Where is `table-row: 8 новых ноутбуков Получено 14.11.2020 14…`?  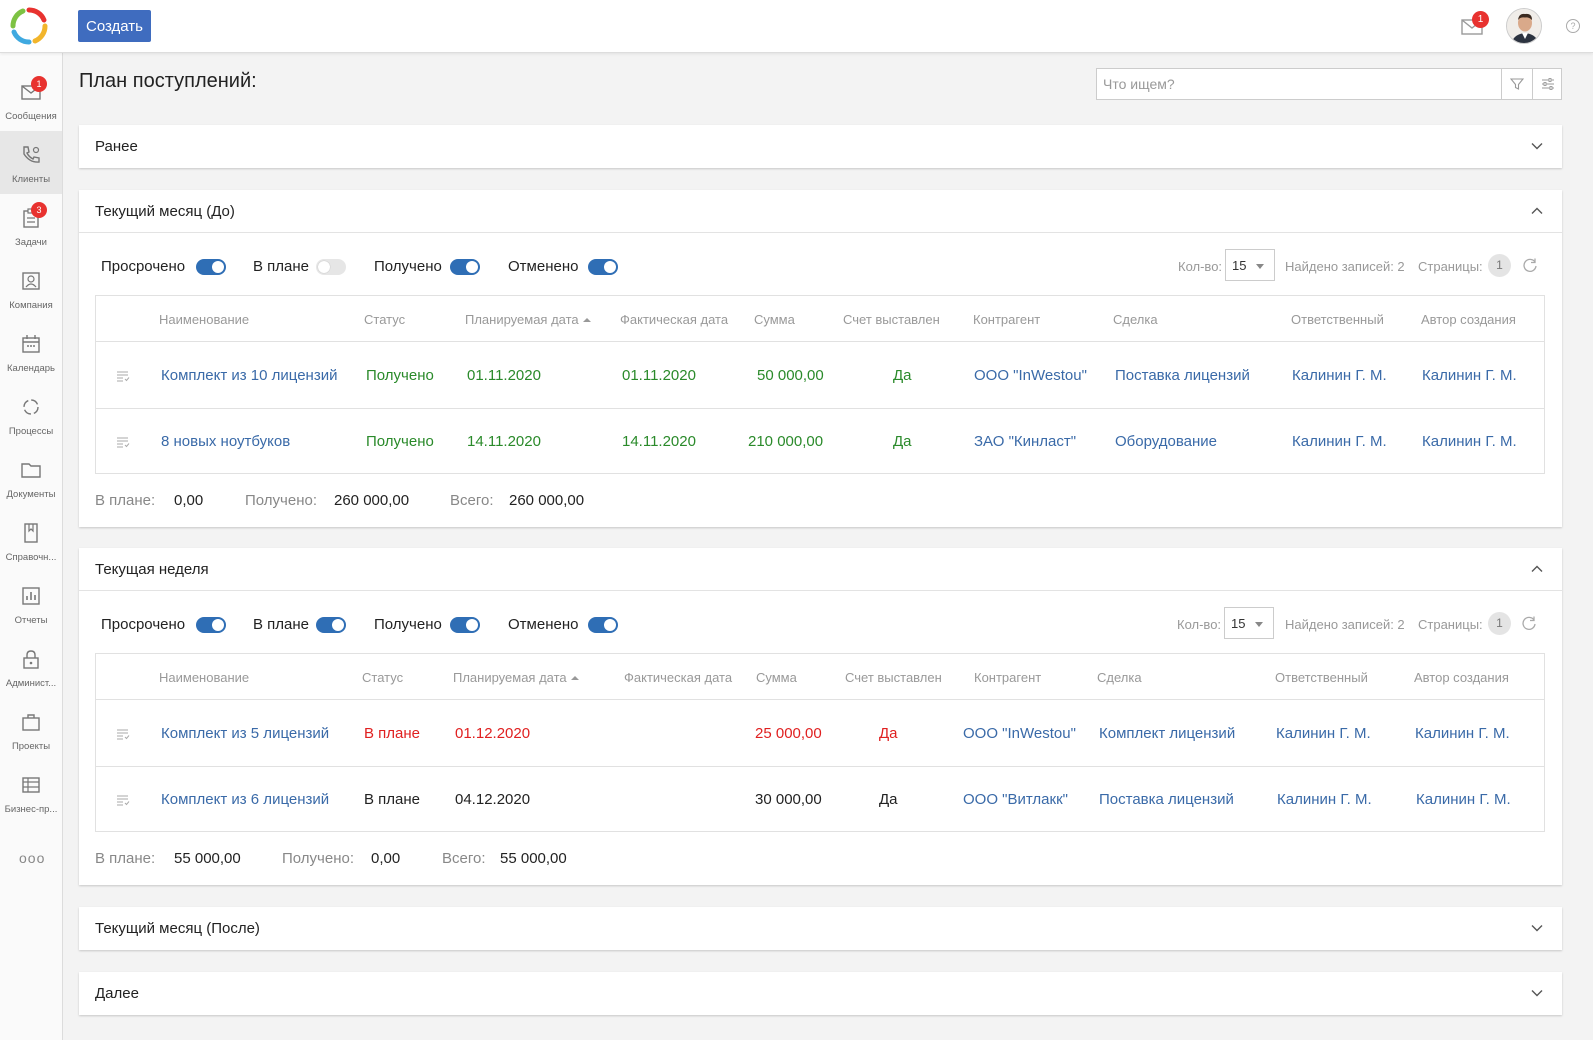 table-row: 8 новых ноутбуков Получено 14.11.2020 14… is located at coordinates (820, 442).